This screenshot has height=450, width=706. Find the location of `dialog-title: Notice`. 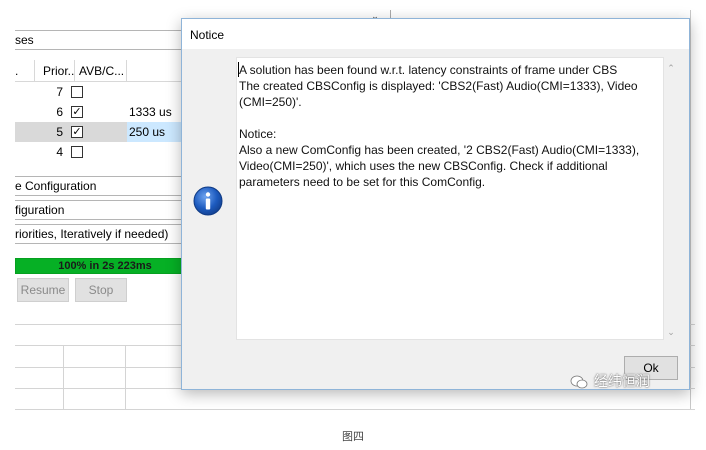

dialog-title: Notice is located at coordinates (207, 35).